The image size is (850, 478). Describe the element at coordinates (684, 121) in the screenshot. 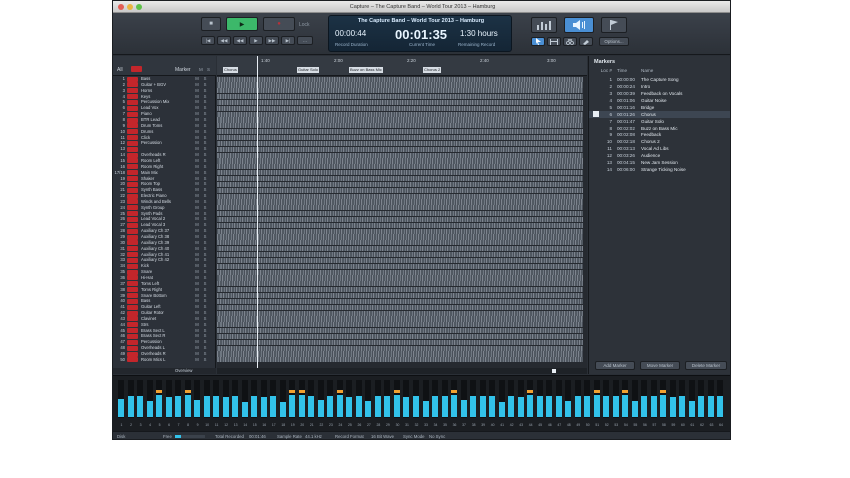

I see `marker-name: Guitar Solo` at that location.